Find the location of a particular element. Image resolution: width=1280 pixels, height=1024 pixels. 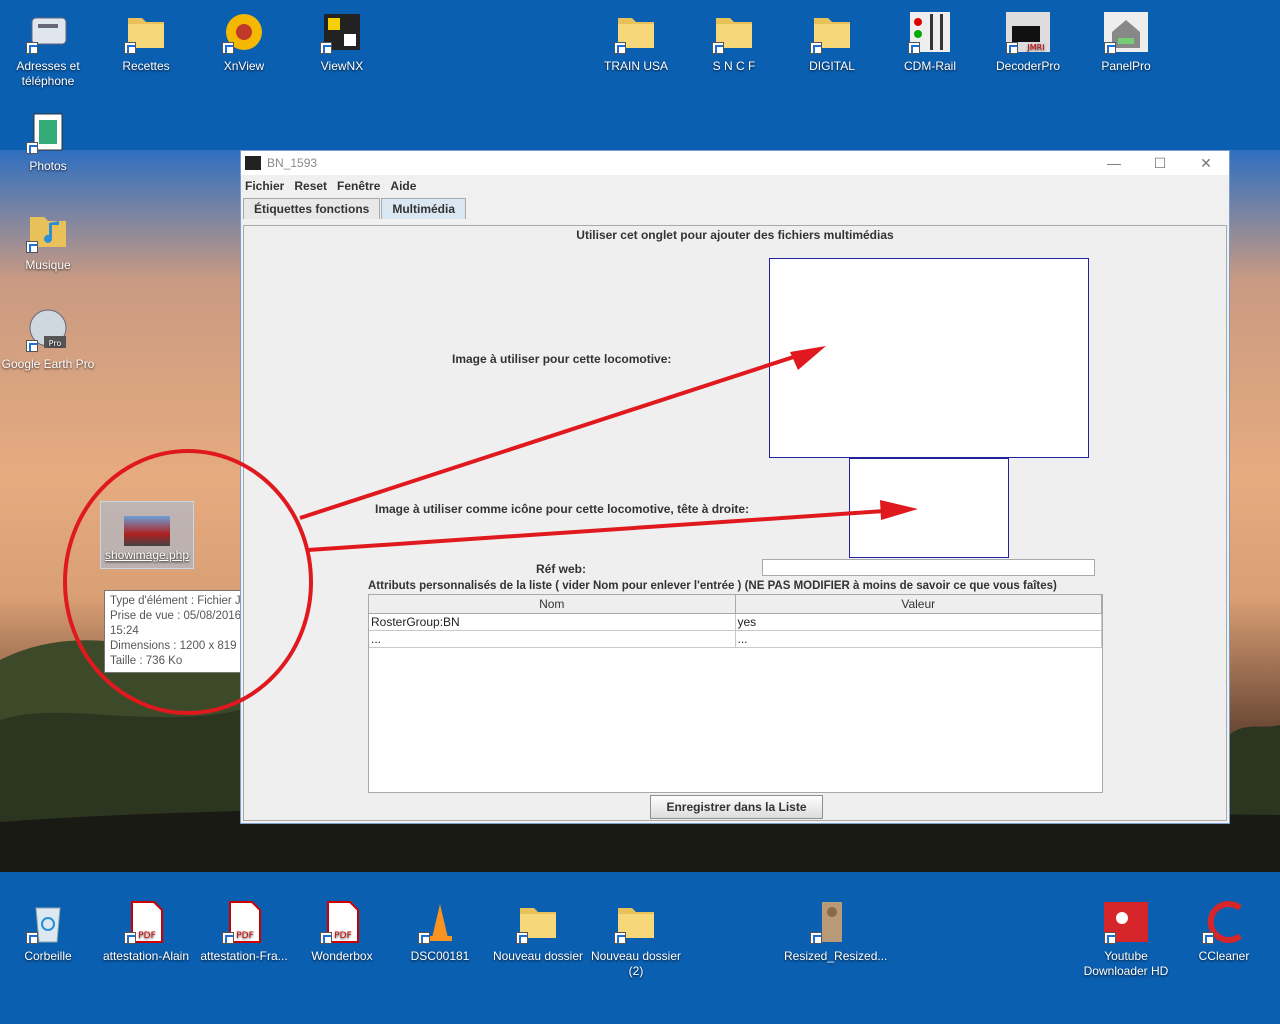

desktop-icon-label: DIGITAL is located at coordinates (832, 66).